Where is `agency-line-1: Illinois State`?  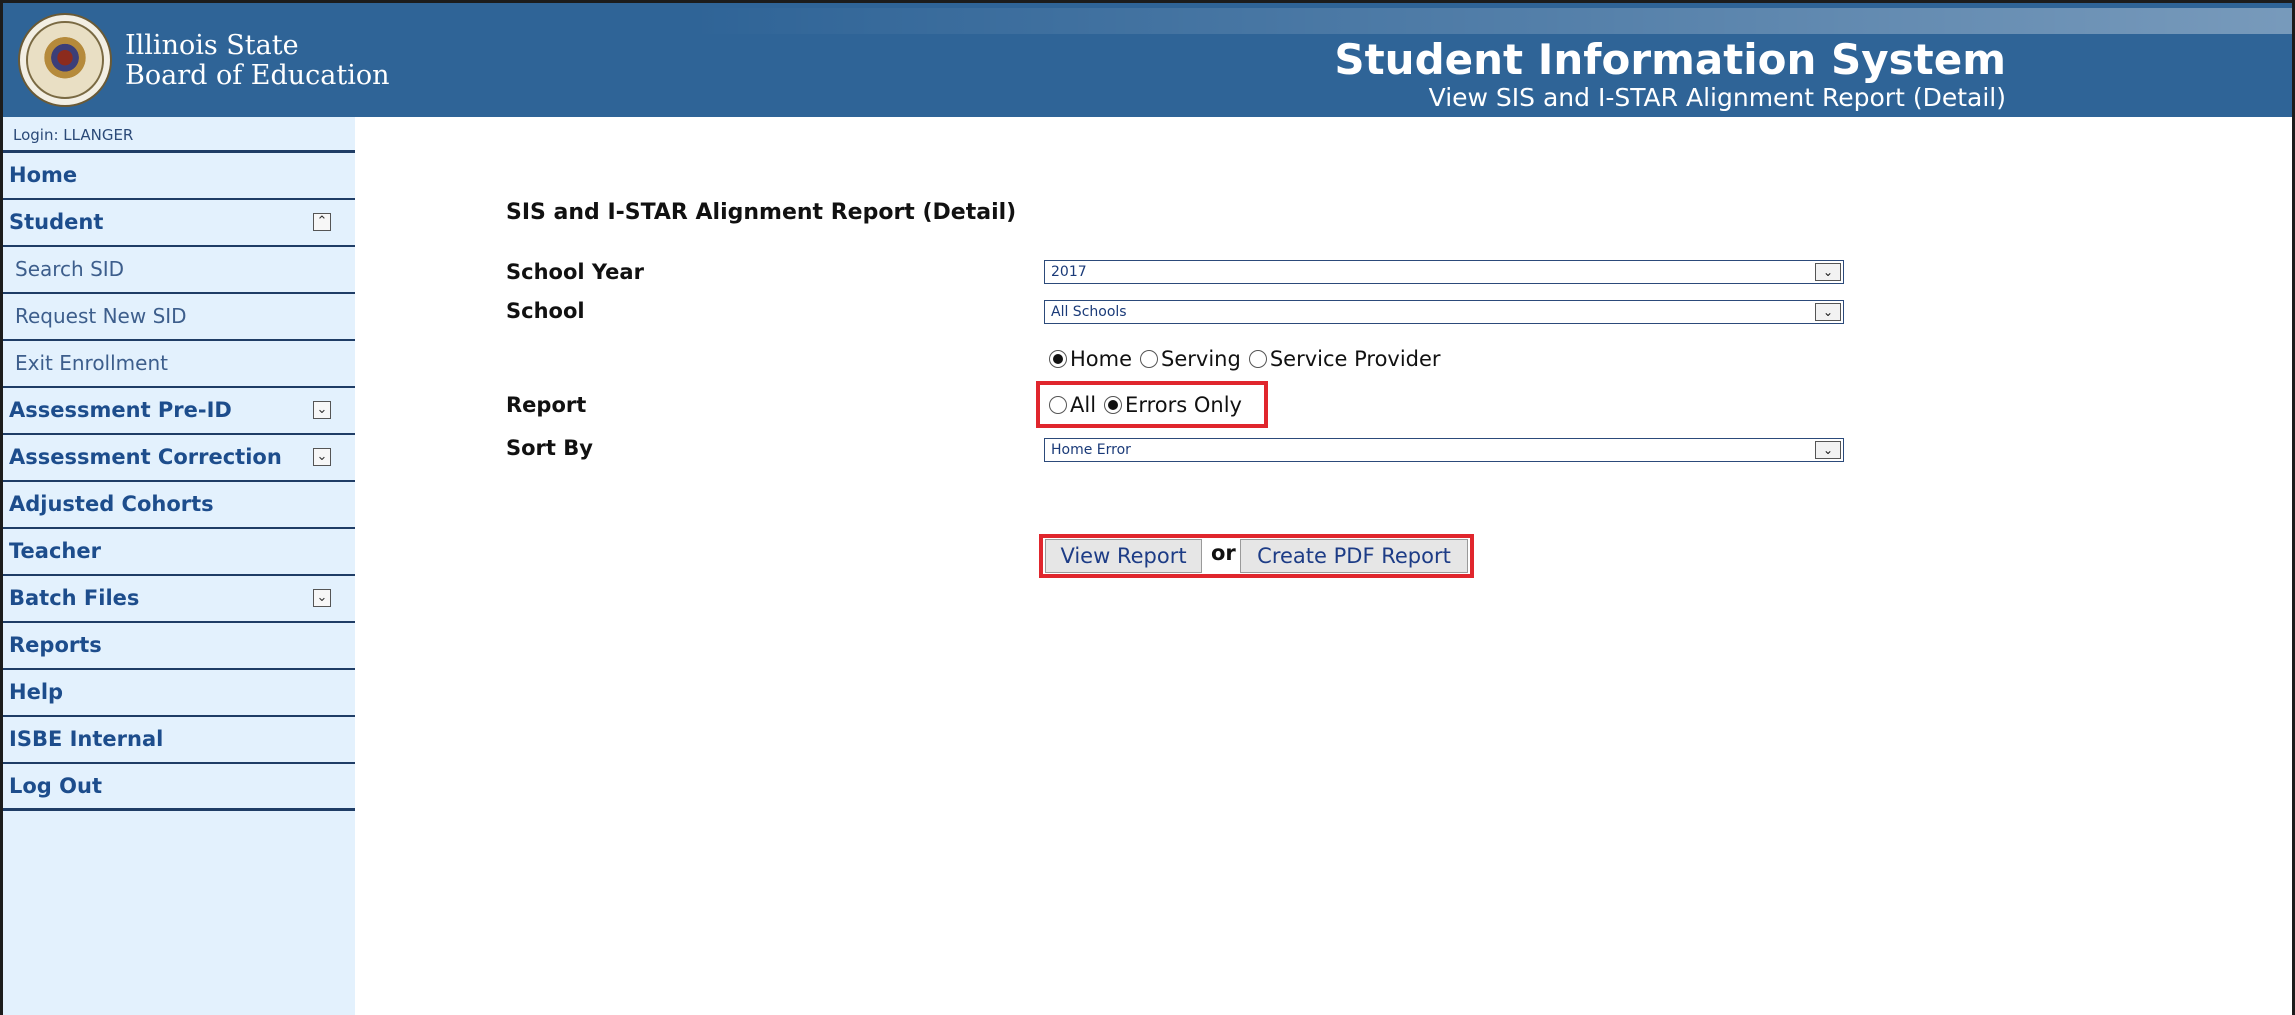 agency-line-1: Illinois State is located at coordinates (212, 45).